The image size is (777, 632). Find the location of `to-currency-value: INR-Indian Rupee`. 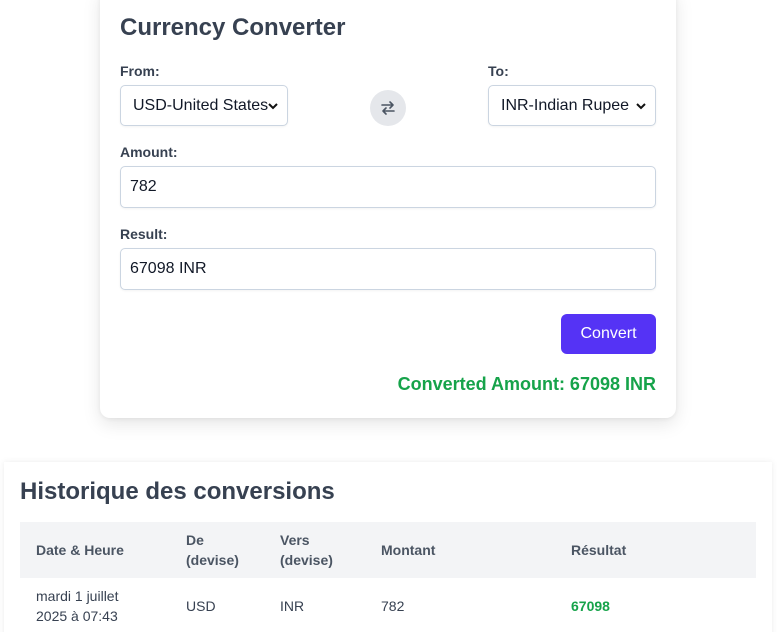

to-currency-value: INR-Indian Rupee is located at coordinates (565, 105).